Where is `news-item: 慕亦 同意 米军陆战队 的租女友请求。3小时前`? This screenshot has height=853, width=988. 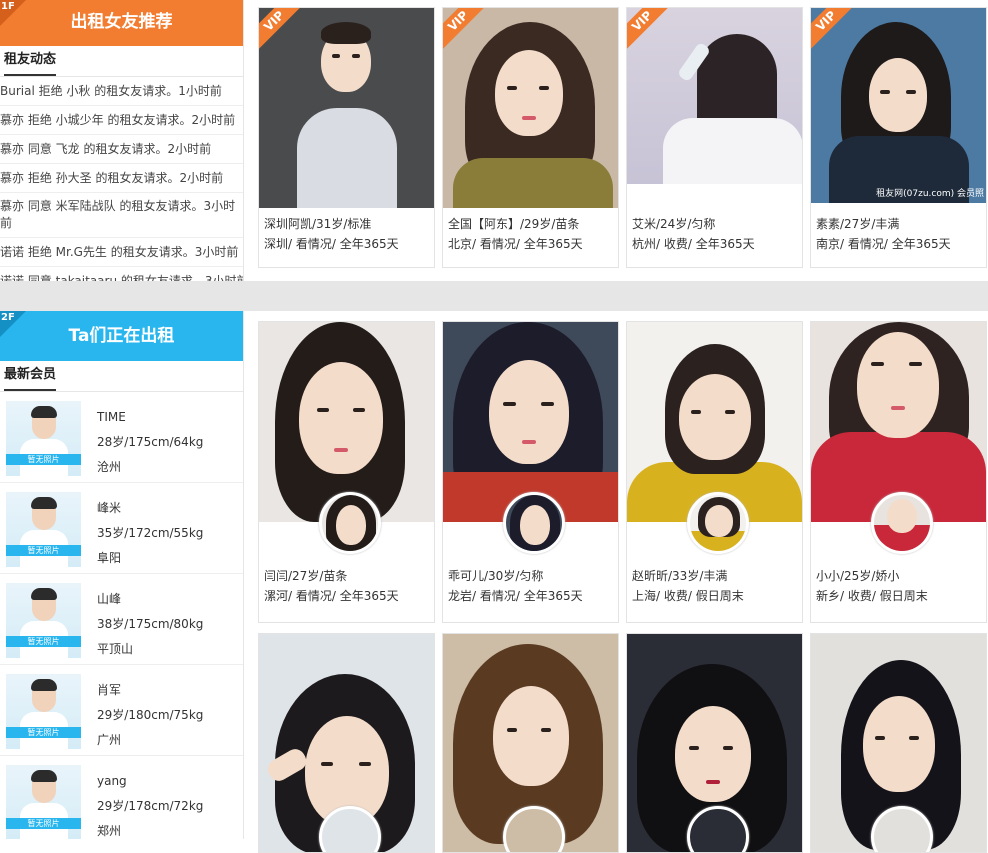
news-item: 慕亦 同意 米军陆战队 的租女友请求。3小时前 is located at coordinates (121, 215).